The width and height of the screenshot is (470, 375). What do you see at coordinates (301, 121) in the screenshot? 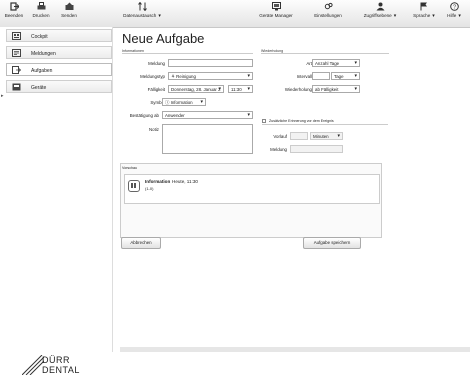
I see `reminder-label: Zusätzliche Erinnerung vor dem Ereignis` at bounding box center [301, 121].